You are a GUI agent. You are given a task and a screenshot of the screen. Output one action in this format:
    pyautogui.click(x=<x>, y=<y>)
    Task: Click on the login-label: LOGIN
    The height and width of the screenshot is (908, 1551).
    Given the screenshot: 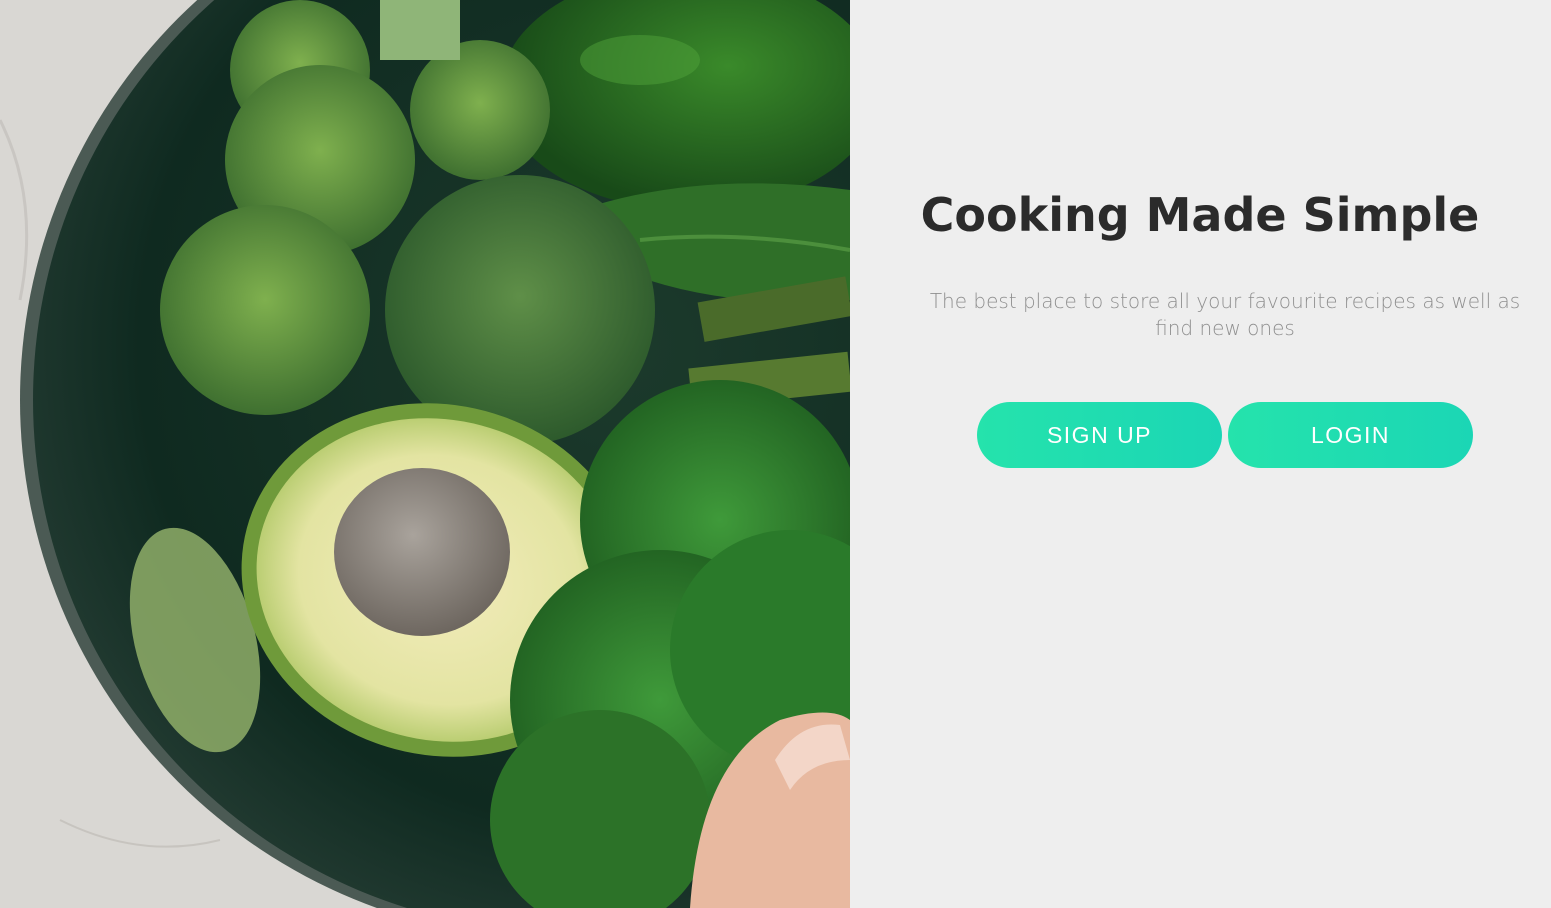 What is the action you would take?
    pyautogui.click(x=1350, y=434)
    